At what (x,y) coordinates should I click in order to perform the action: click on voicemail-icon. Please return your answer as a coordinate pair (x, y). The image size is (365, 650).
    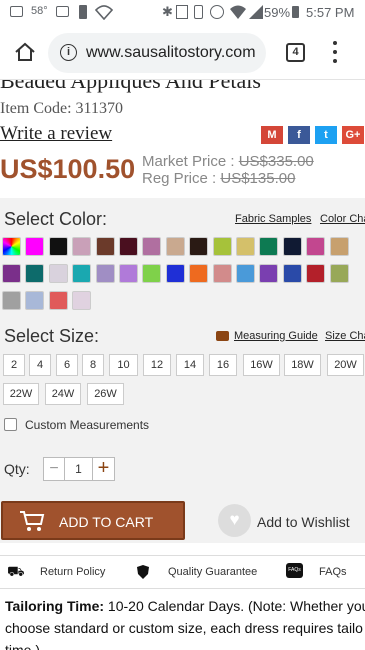
    Looking at the image, I should click on (62, 11).